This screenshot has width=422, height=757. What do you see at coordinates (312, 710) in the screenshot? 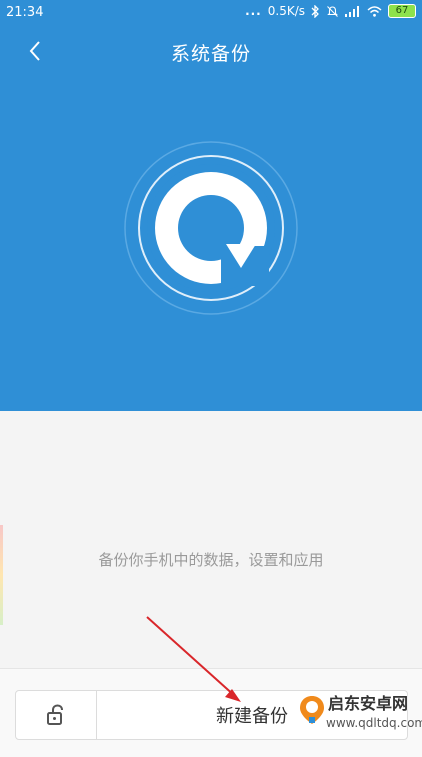
I see `watermark-logo-icon` at bounding box center [312, 710].